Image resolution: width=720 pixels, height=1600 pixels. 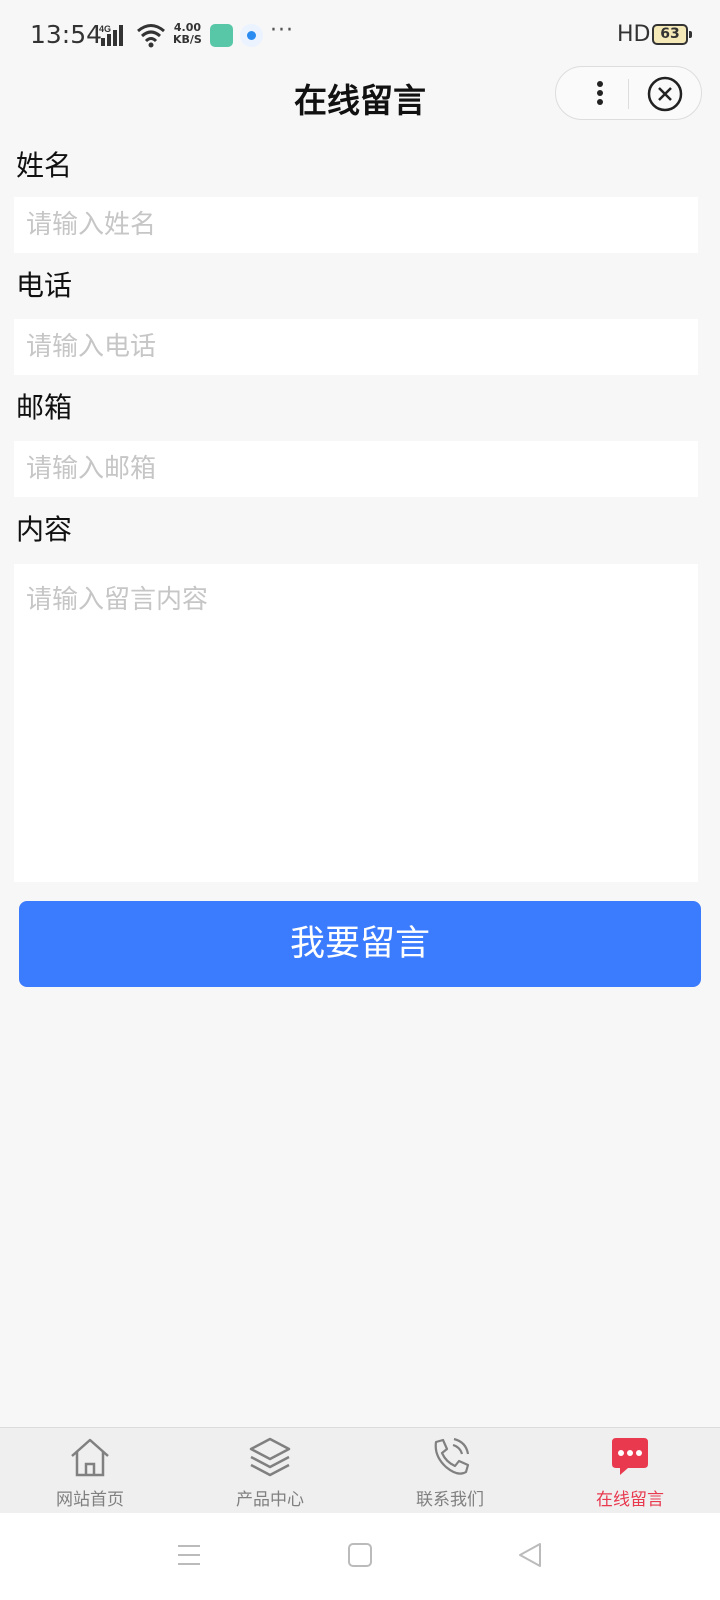 What do you see at coordinates (44, 165) in the screenshot?
I see `name-label: 姓名` at bounding box center [44, 165].